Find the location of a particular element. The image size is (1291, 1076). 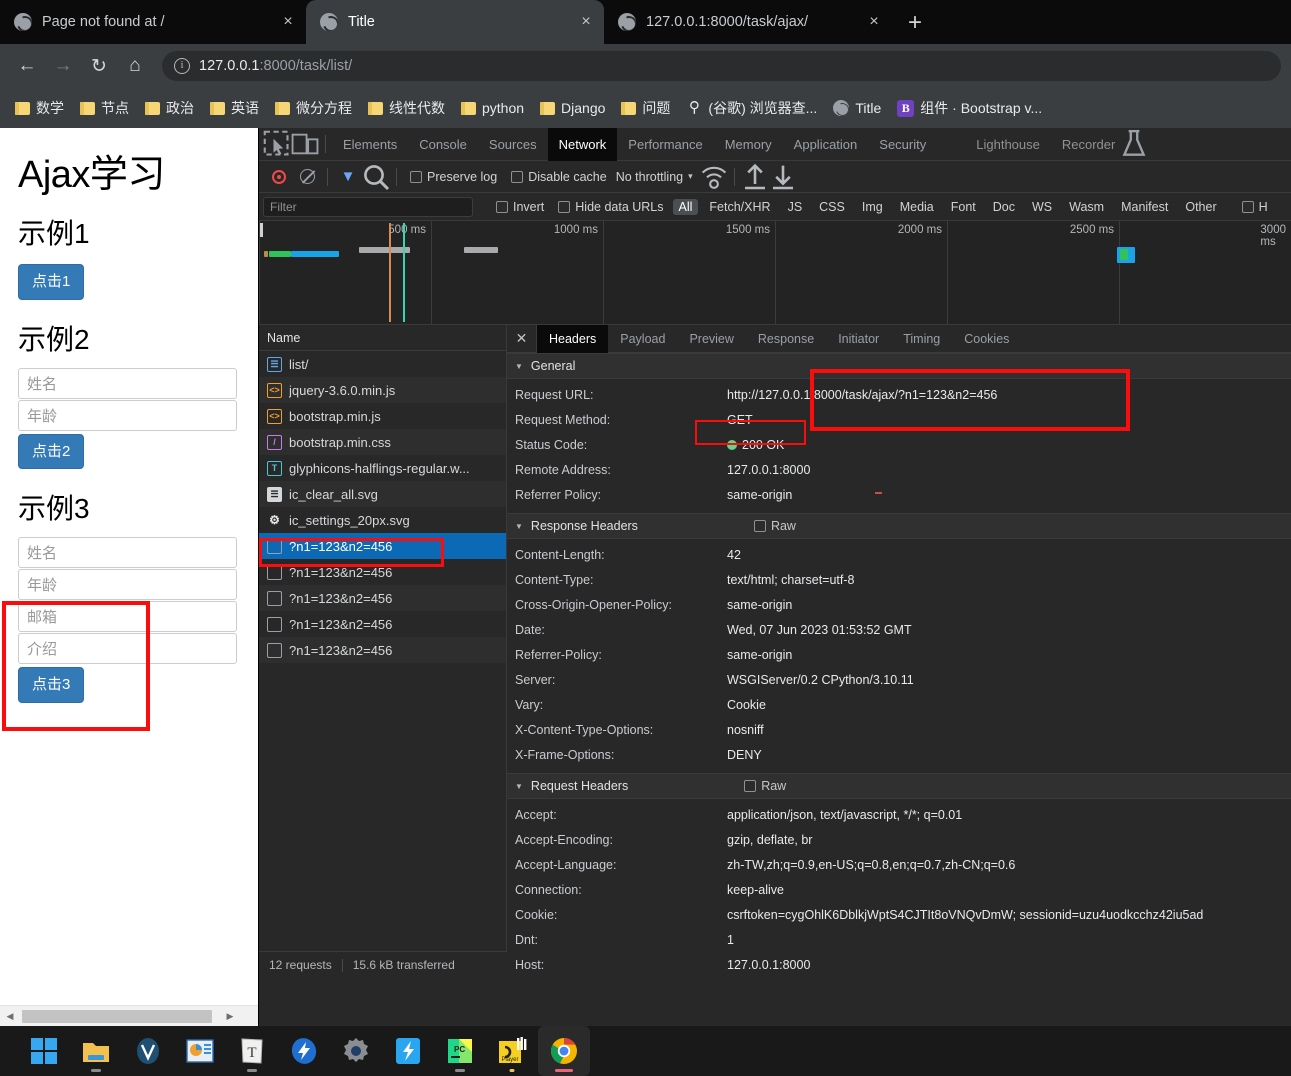

request-raw-toggle: Raw is located at coordinates (765, 786).